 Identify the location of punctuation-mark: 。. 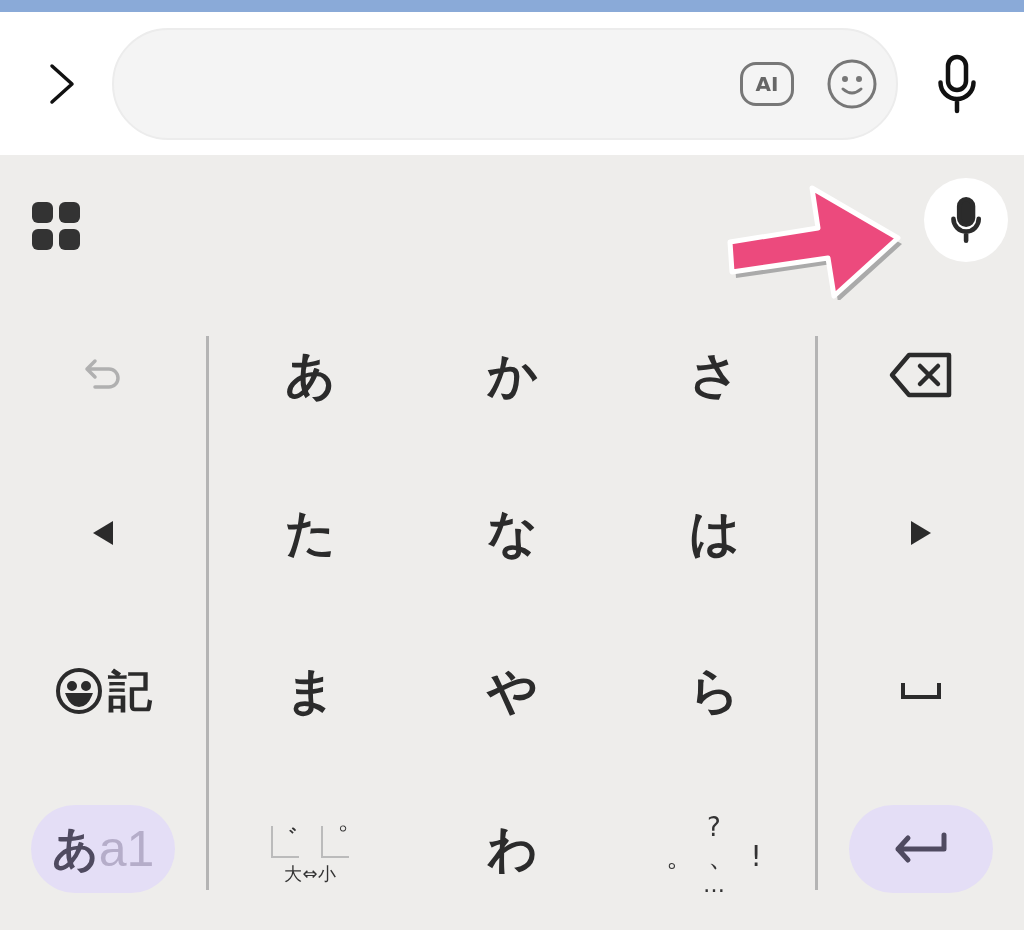
(680, 857).